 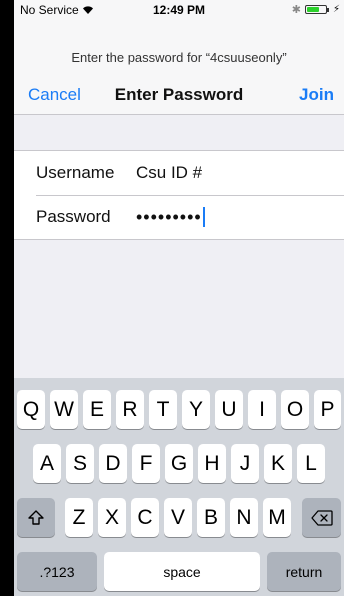 What do you see at coordinates (316, 9) in the screenshot?
I see `battery-icon` at bounding box center [316, 9].